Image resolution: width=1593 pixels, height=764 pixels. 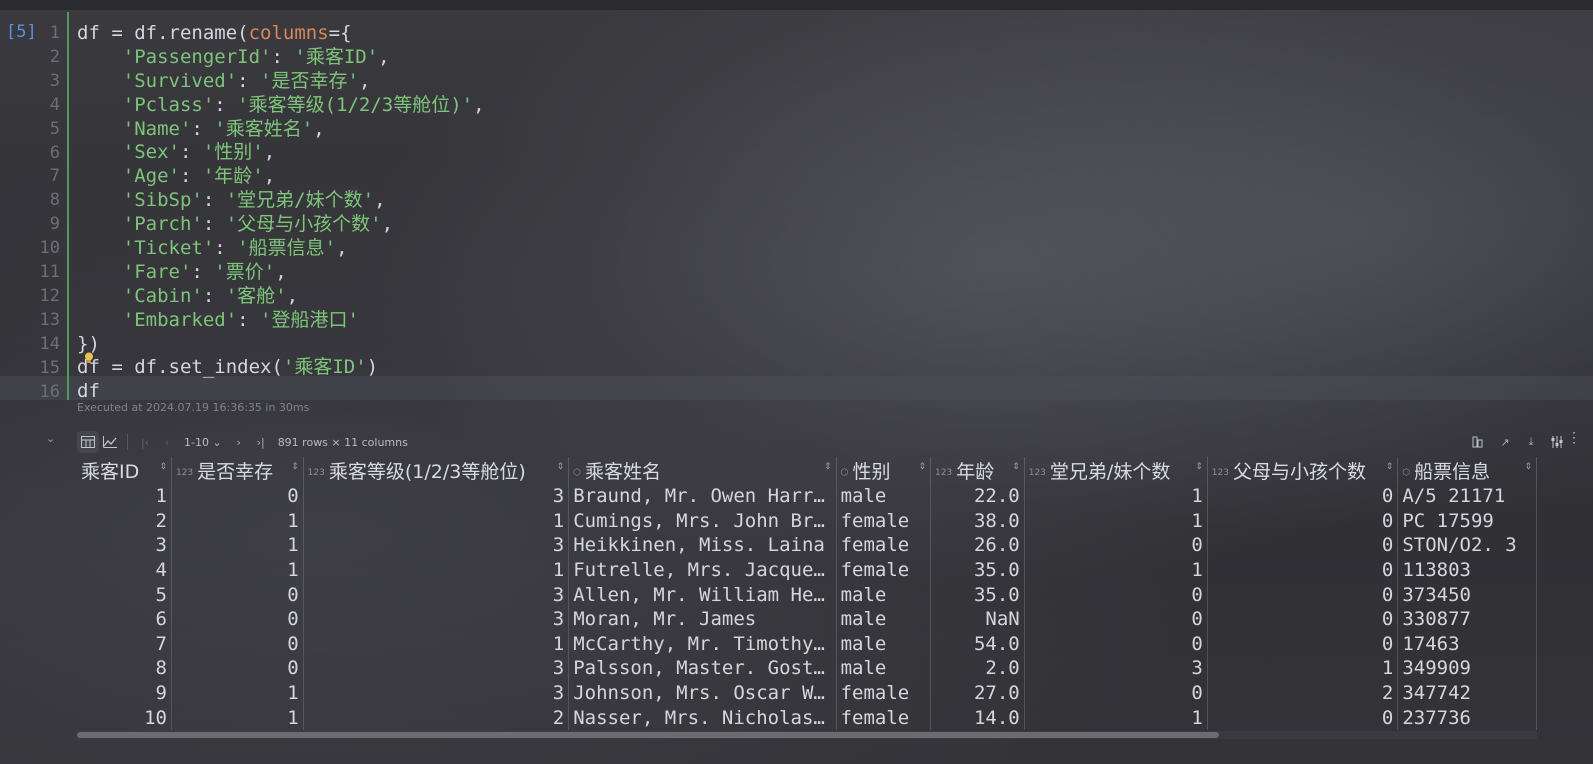 What do you see at coordinates (1467, 619) in the screenshot?
I see `table-cell: 330877` at bounding box center [1467, 619].